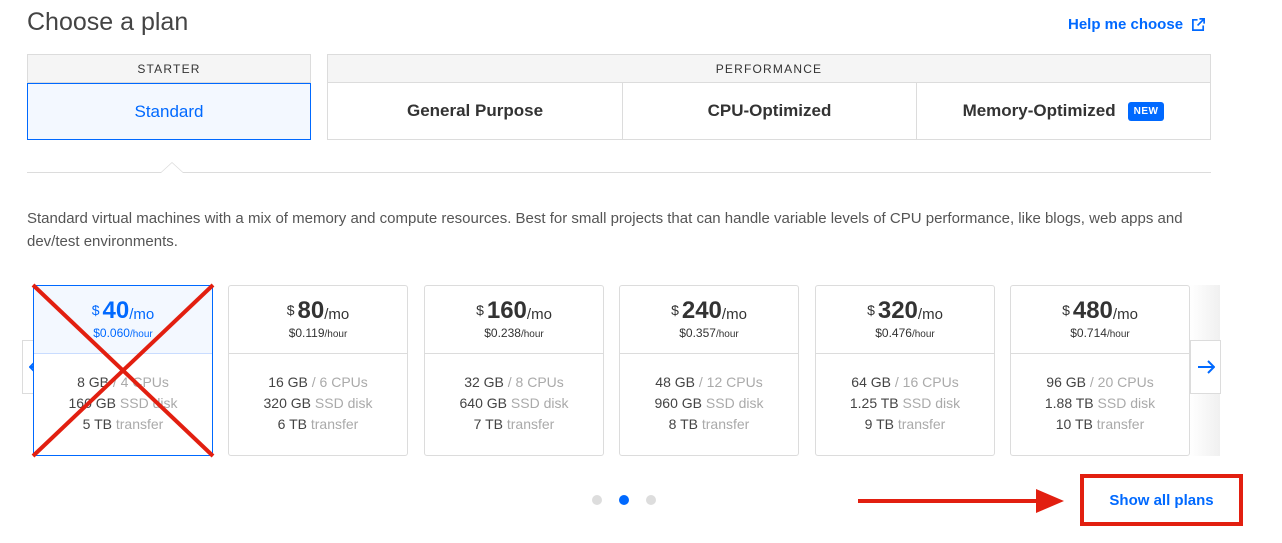 This screenshot has height=543, width=1282. I want to click on price-amount: 320, so click(897, 310).